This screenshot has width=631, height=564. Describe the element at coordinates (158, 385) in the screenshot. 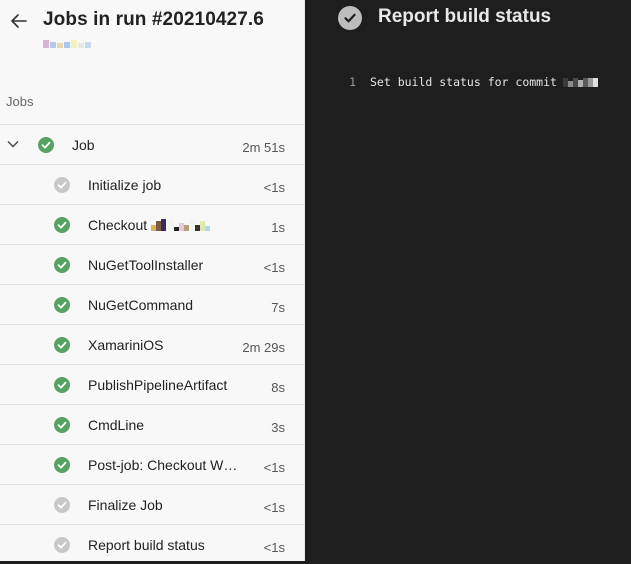

I see `step-label: PublishPipelineArtifact` at that location.